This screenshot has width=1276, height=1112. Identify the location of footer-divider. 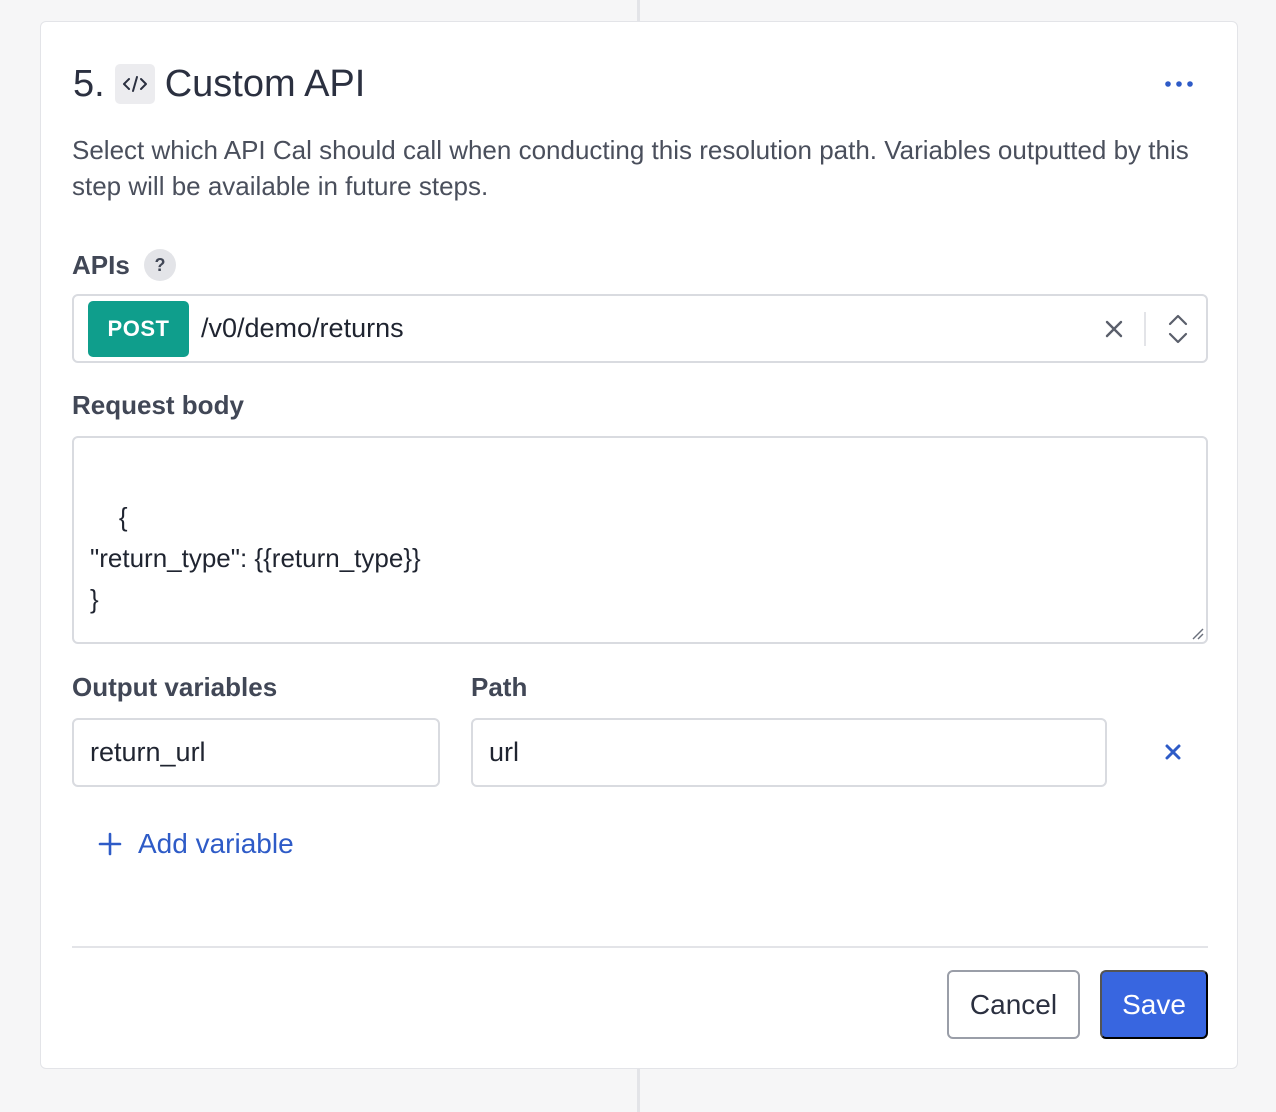
(640, 947).